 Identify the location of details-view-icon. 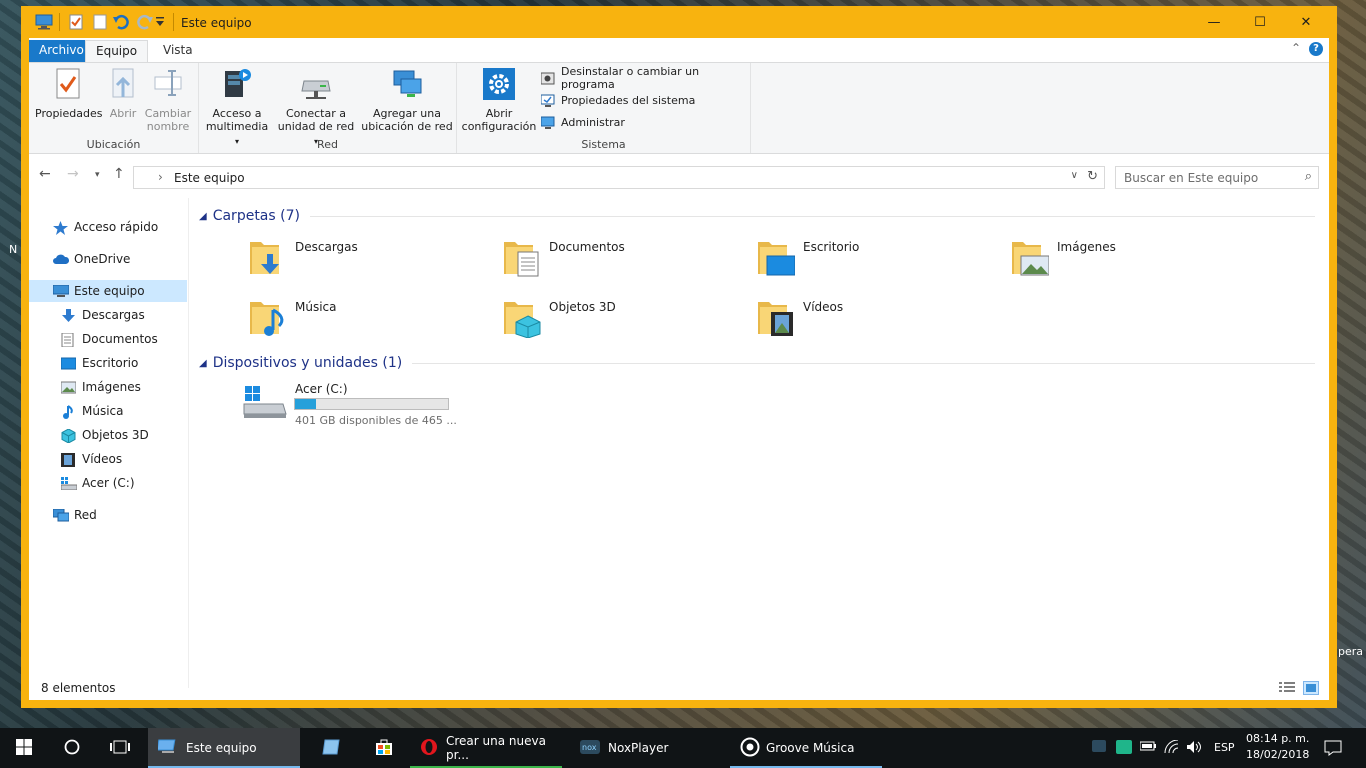
(1287, 688).